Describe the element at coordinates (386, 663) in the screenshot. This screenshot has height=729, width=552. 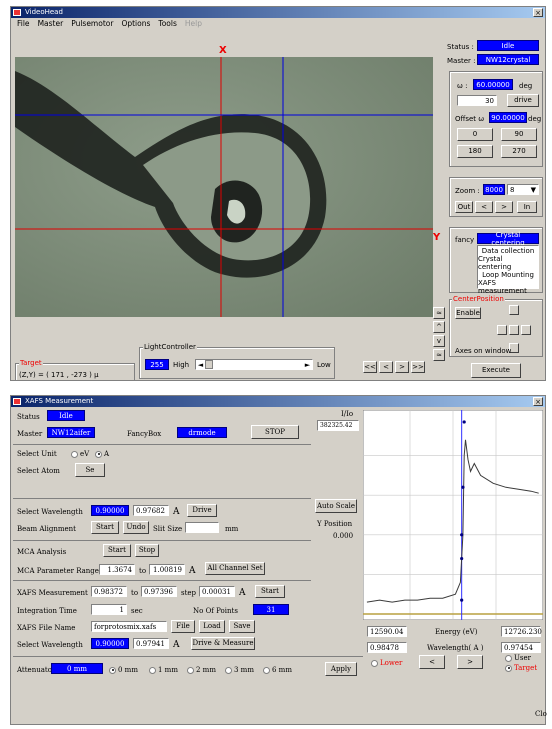
I see `lower-radio: Lower` at that location.